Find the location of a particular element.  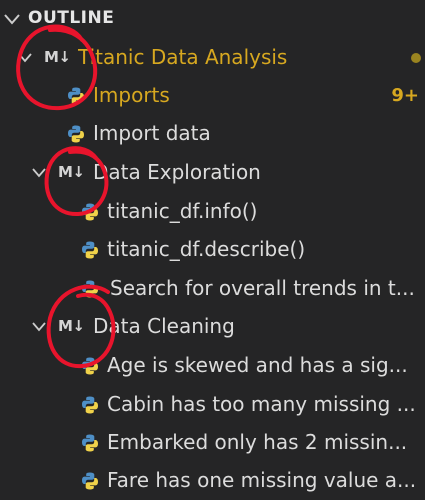

outline-header: OUTLINE is located at coordinates (212, 19).